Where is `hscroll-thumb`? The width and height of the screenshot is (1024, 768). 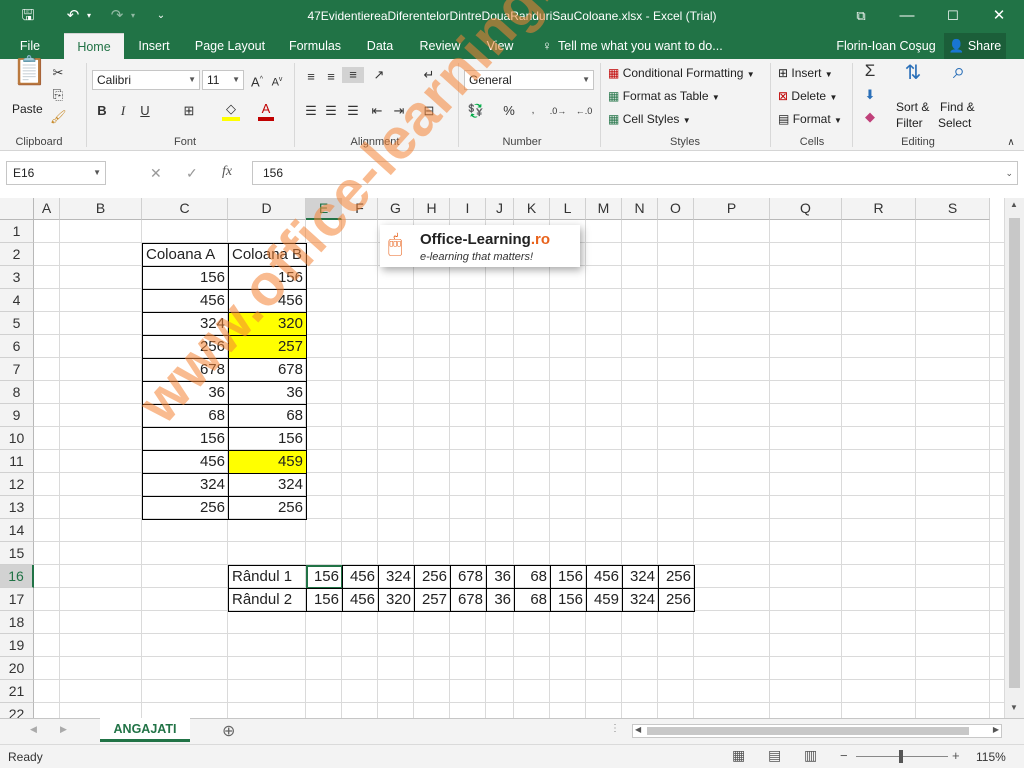
hscroll-thumb is located at coordinates (808, 731).